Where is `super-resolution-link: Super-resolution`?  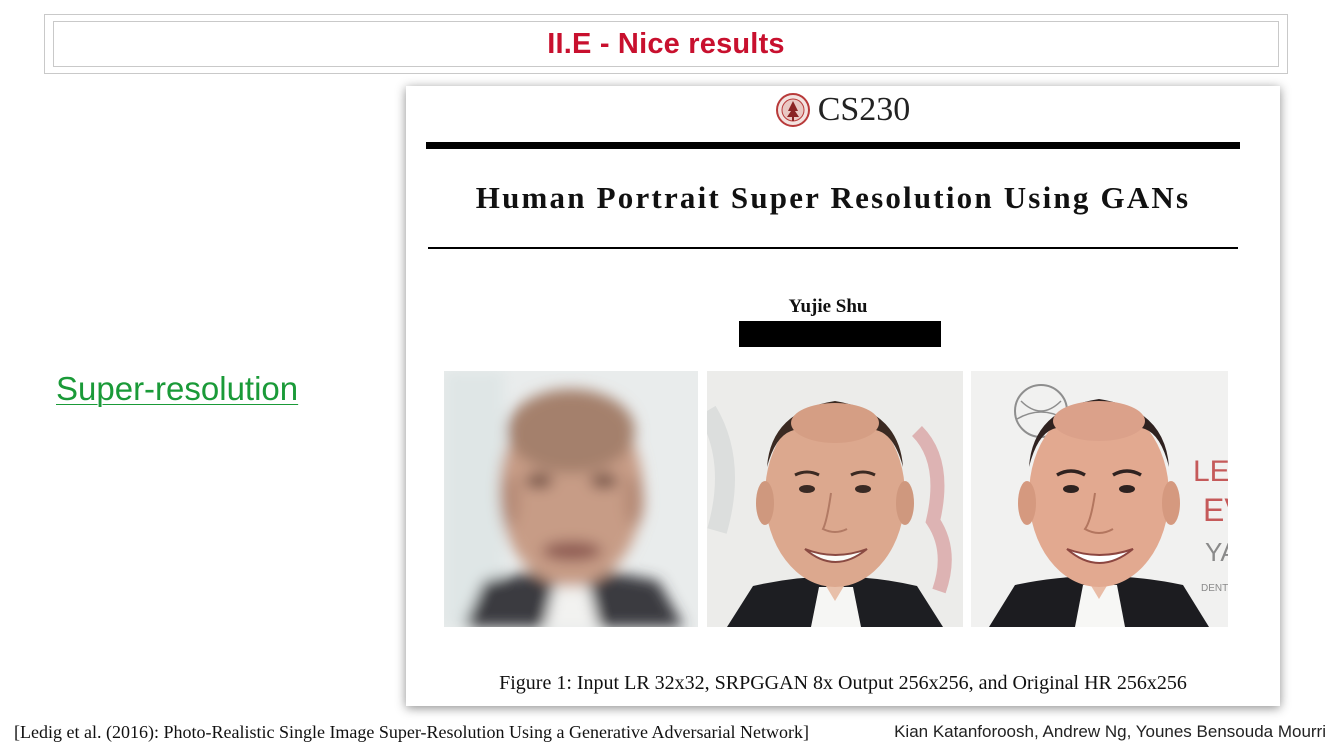
super-resolution-link: Super-resolution is located at coordinates (177, 389).